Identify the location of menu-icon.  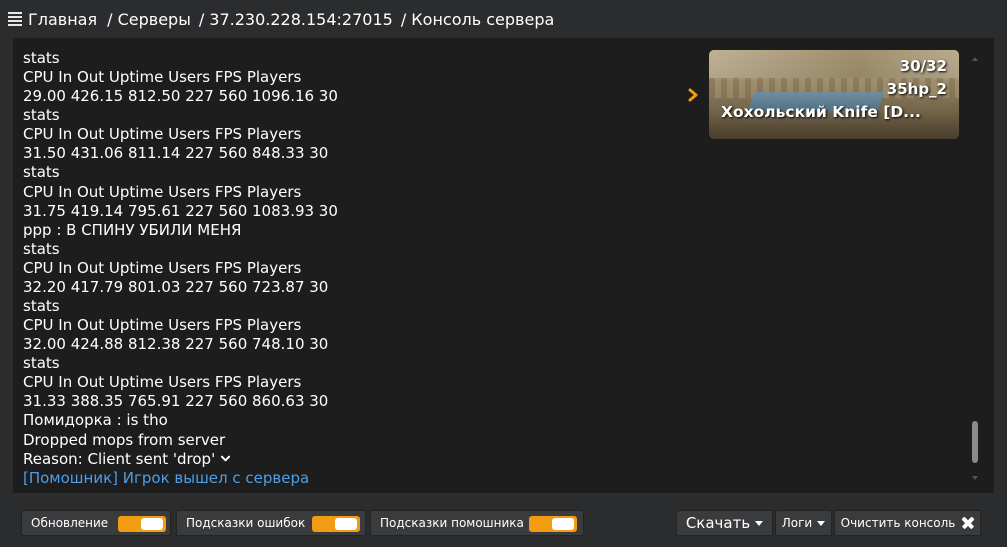
(15, 18).